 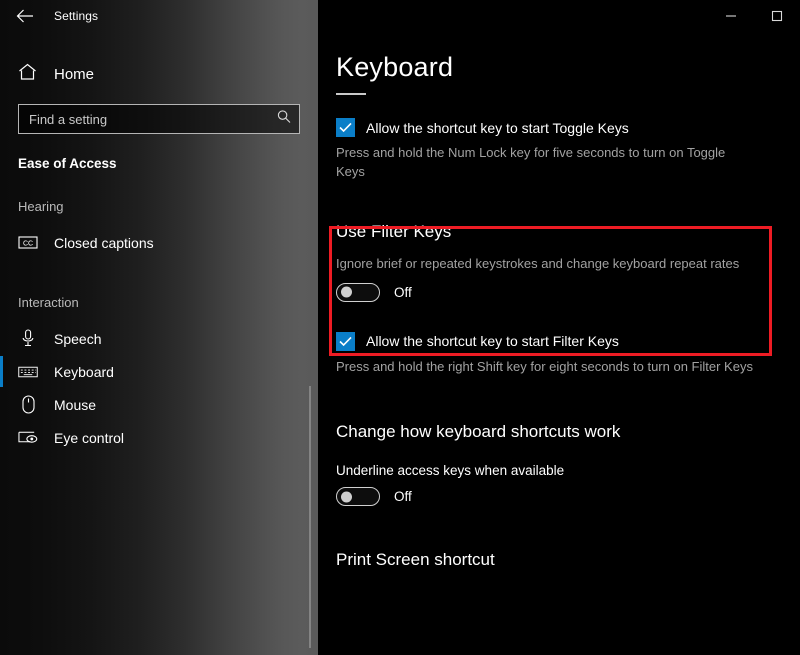 What do you see at coordinates (159, 74) in the screenshot?
I see `sidebar-item-home: Home` at bounding box center [159, 74].